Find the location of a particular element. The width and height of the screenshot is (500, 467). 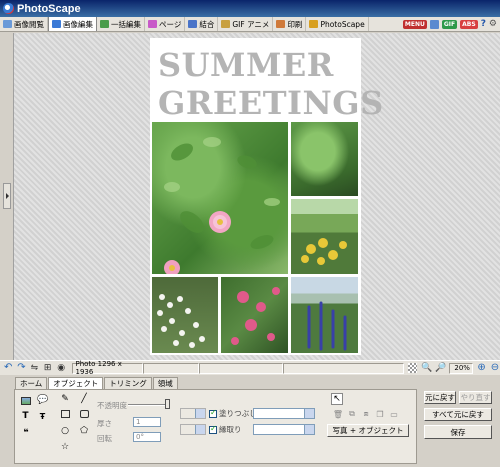

zoom-level: 20% is located at coordinates (461, 368).